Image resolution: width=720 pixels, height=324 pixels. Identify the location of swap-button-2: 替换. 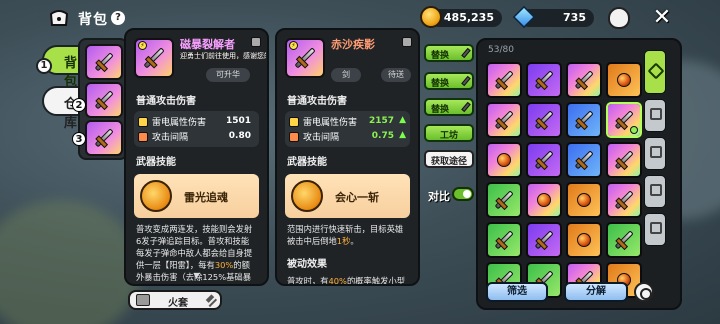
(449, 81).